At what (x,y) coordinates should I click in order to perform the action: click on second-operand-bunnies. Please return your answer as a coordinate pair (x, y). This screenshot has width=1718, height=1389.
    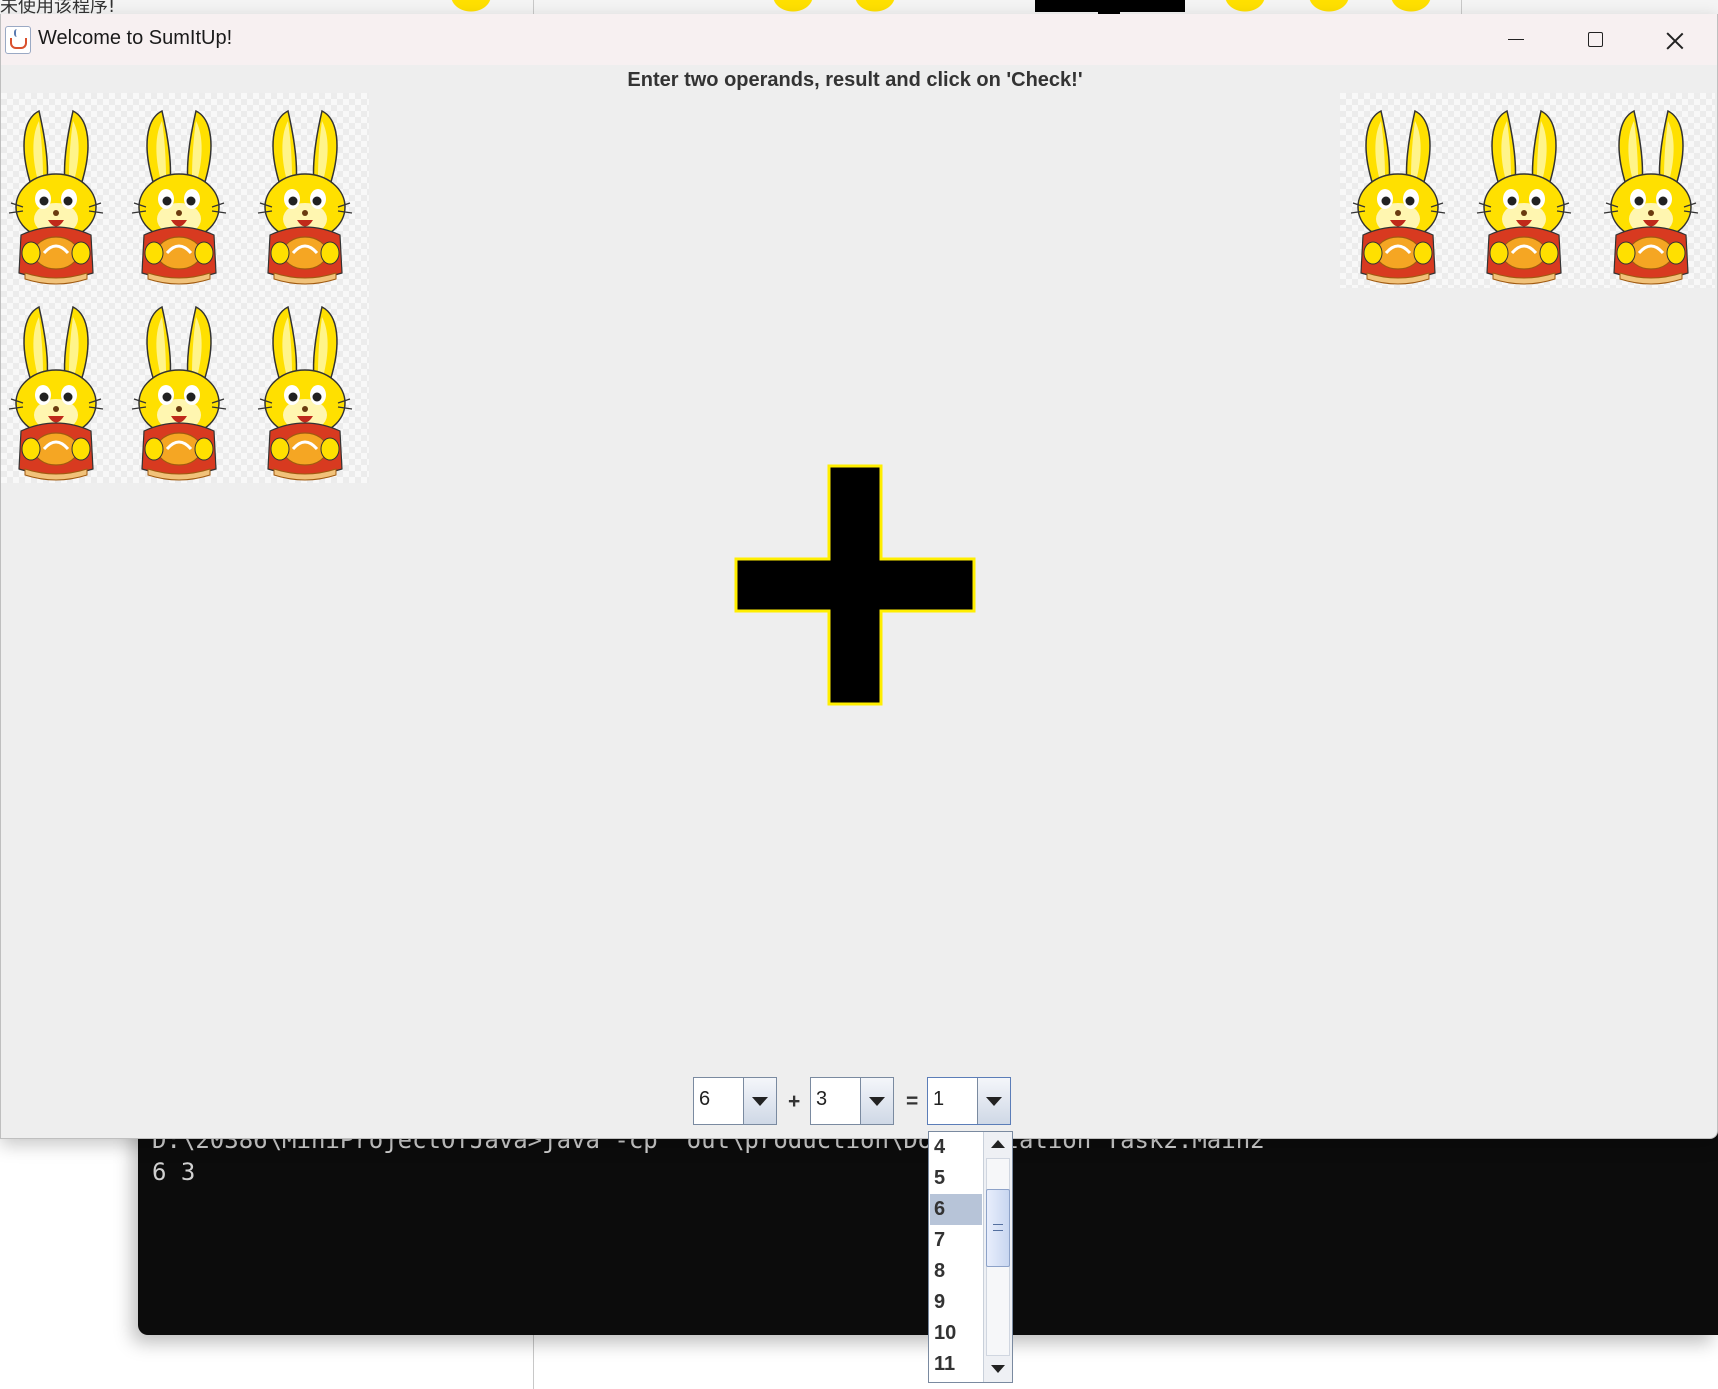
    Looking at the image, I should click on (1527, 190).